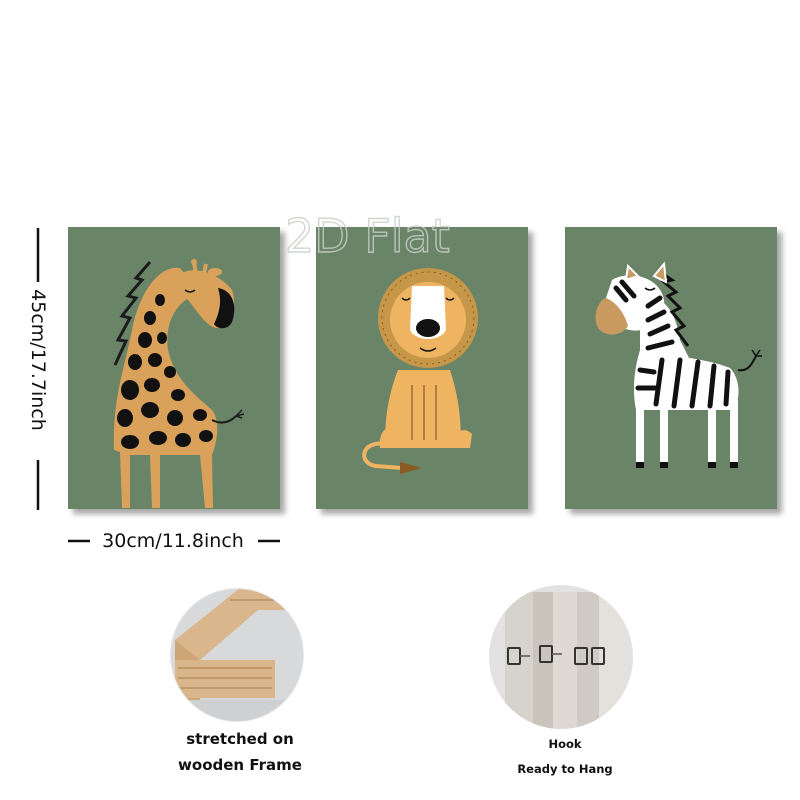 This screenshot has height=800, width=800. Describe the element at coordinates (422, 368) in the screenshot. I see `lion-canvas-panel` at that location.